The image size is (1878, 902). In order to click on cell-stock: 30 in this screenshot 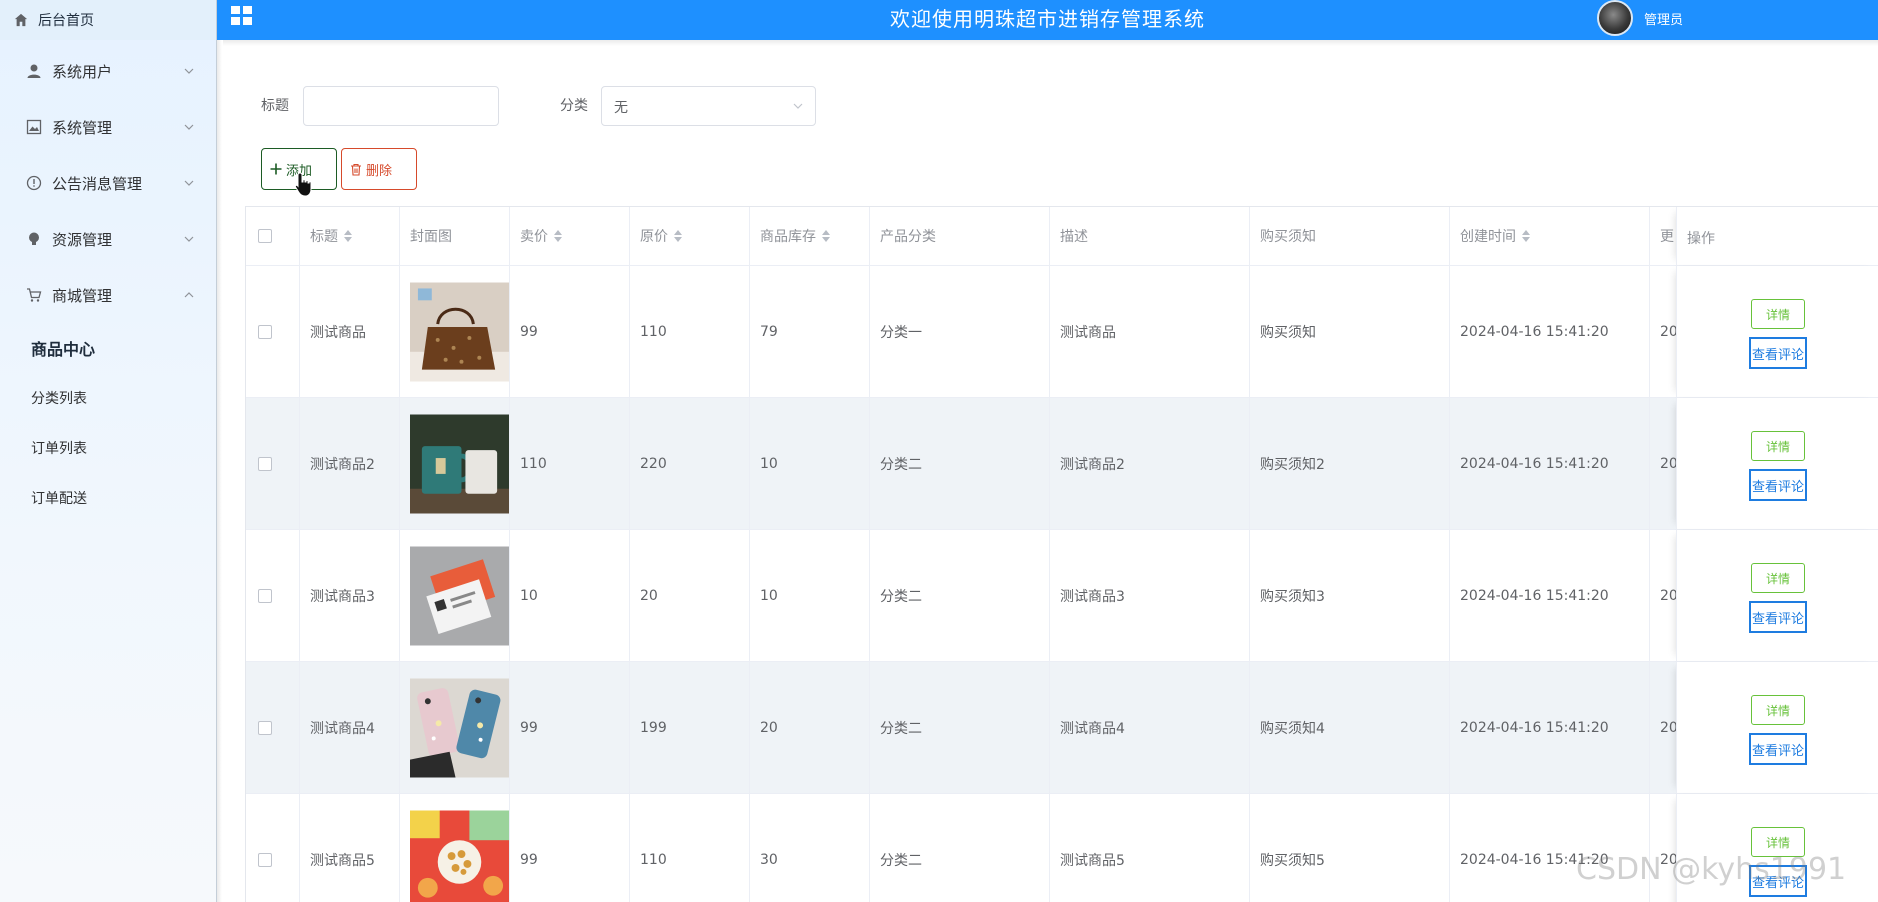, I will do `click(810, 848)`.